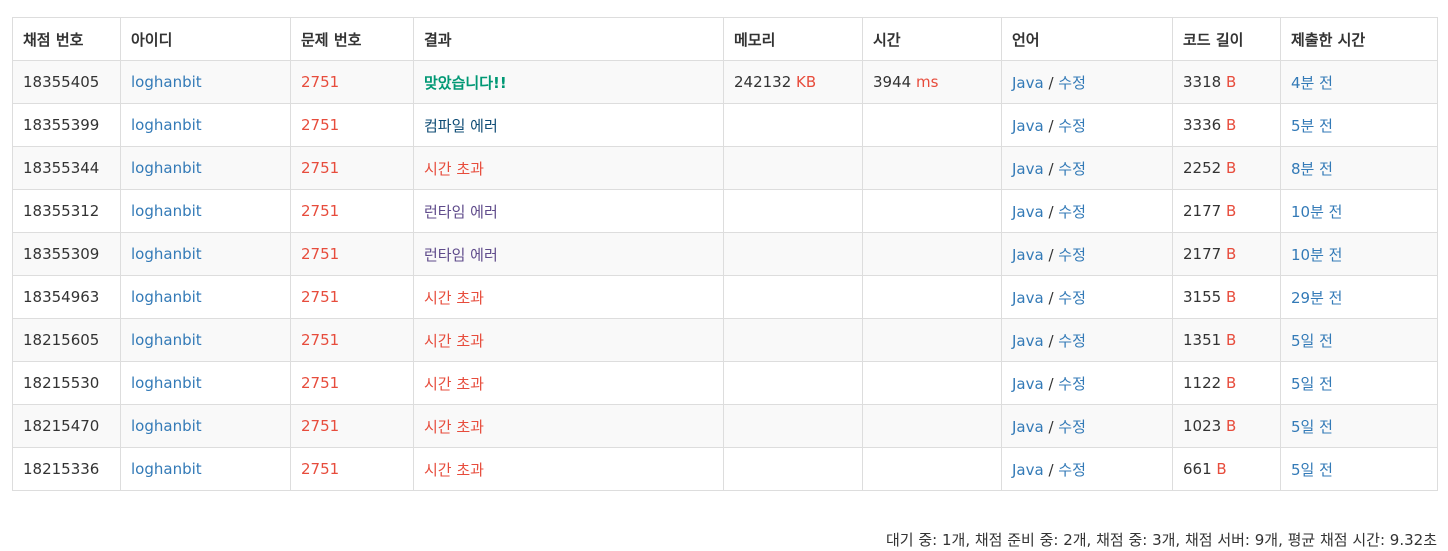 Image resolution: width=1448 pixels, height=551 pixels. Describe the element at coordinates (1226, 297) in the screenshot. I see `code-length-cell: 3155 B` at that location.